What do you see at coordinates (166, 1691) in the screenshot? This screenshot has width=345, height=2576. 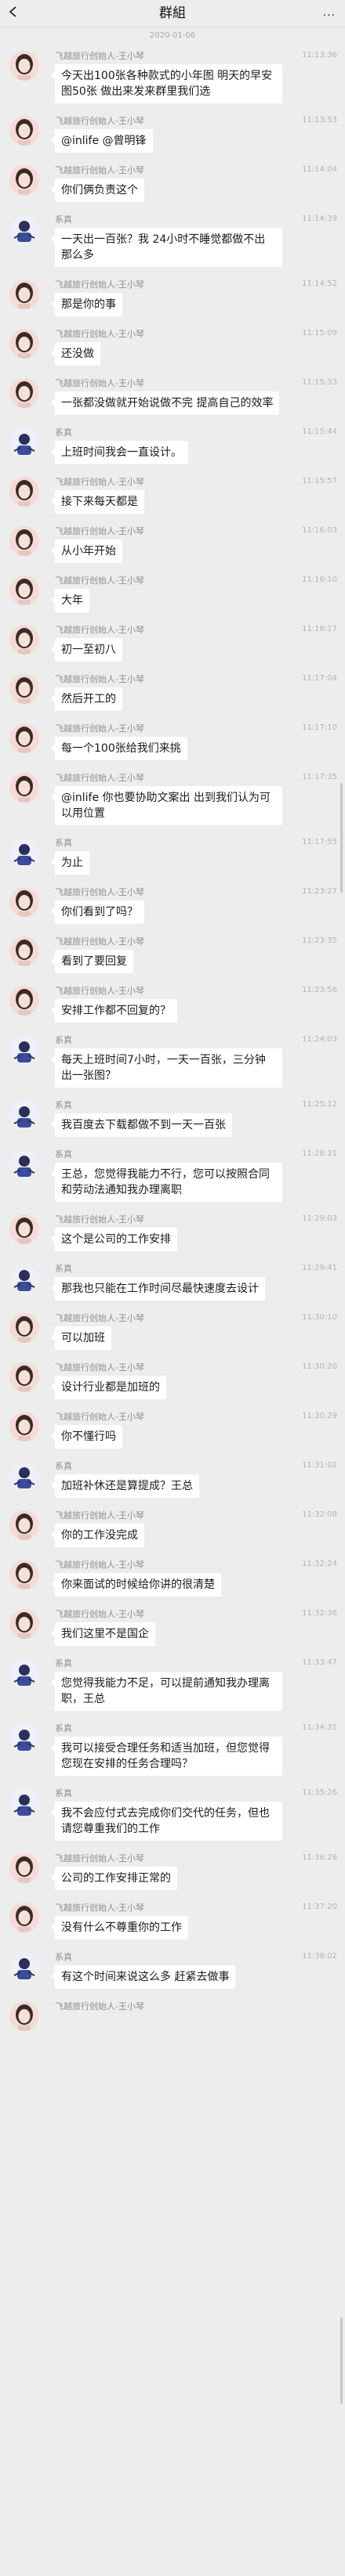 I see `message-bubble: 您觉得我能力不足，可以提前通知我办理离职，王总` at bounding box center [166, 1691].